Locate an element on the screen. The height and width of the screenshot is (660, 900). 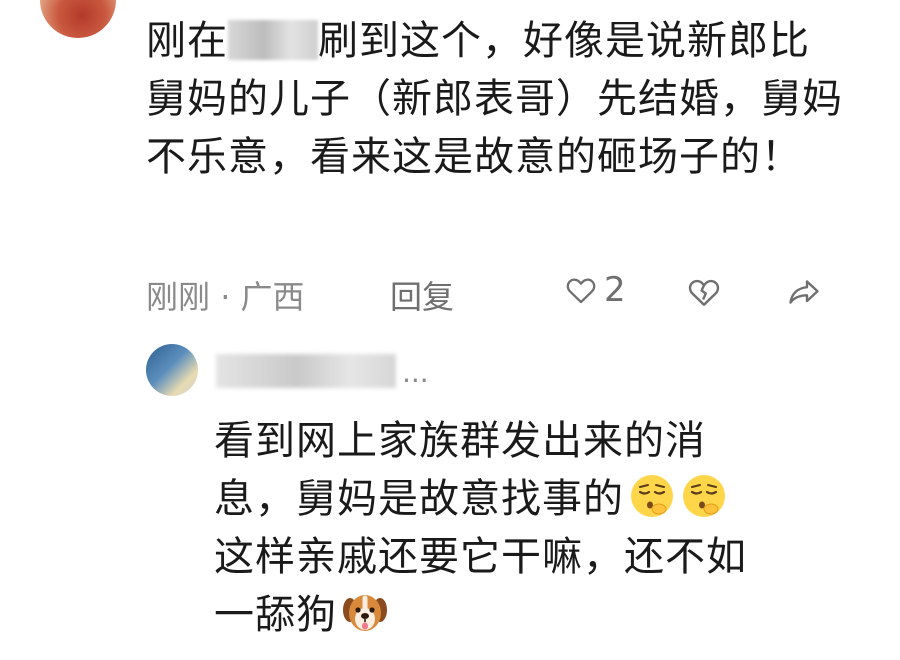
comment-location: 广西 is located at coordinates (272, 297).